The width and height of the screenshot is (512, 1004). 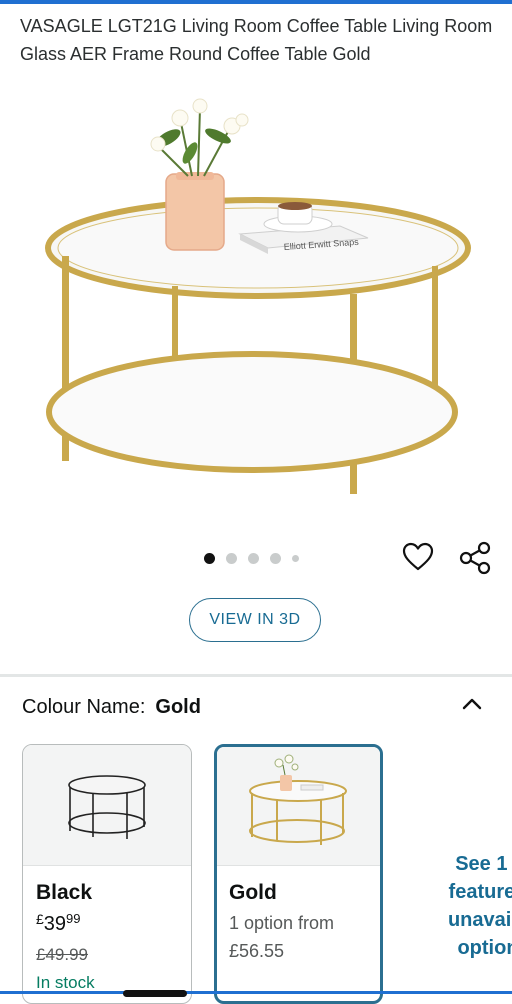 What do you see at coordinates (65, 982) in the screenshot?
I see `stock-status: In stock` at bounding box center [65, 982].